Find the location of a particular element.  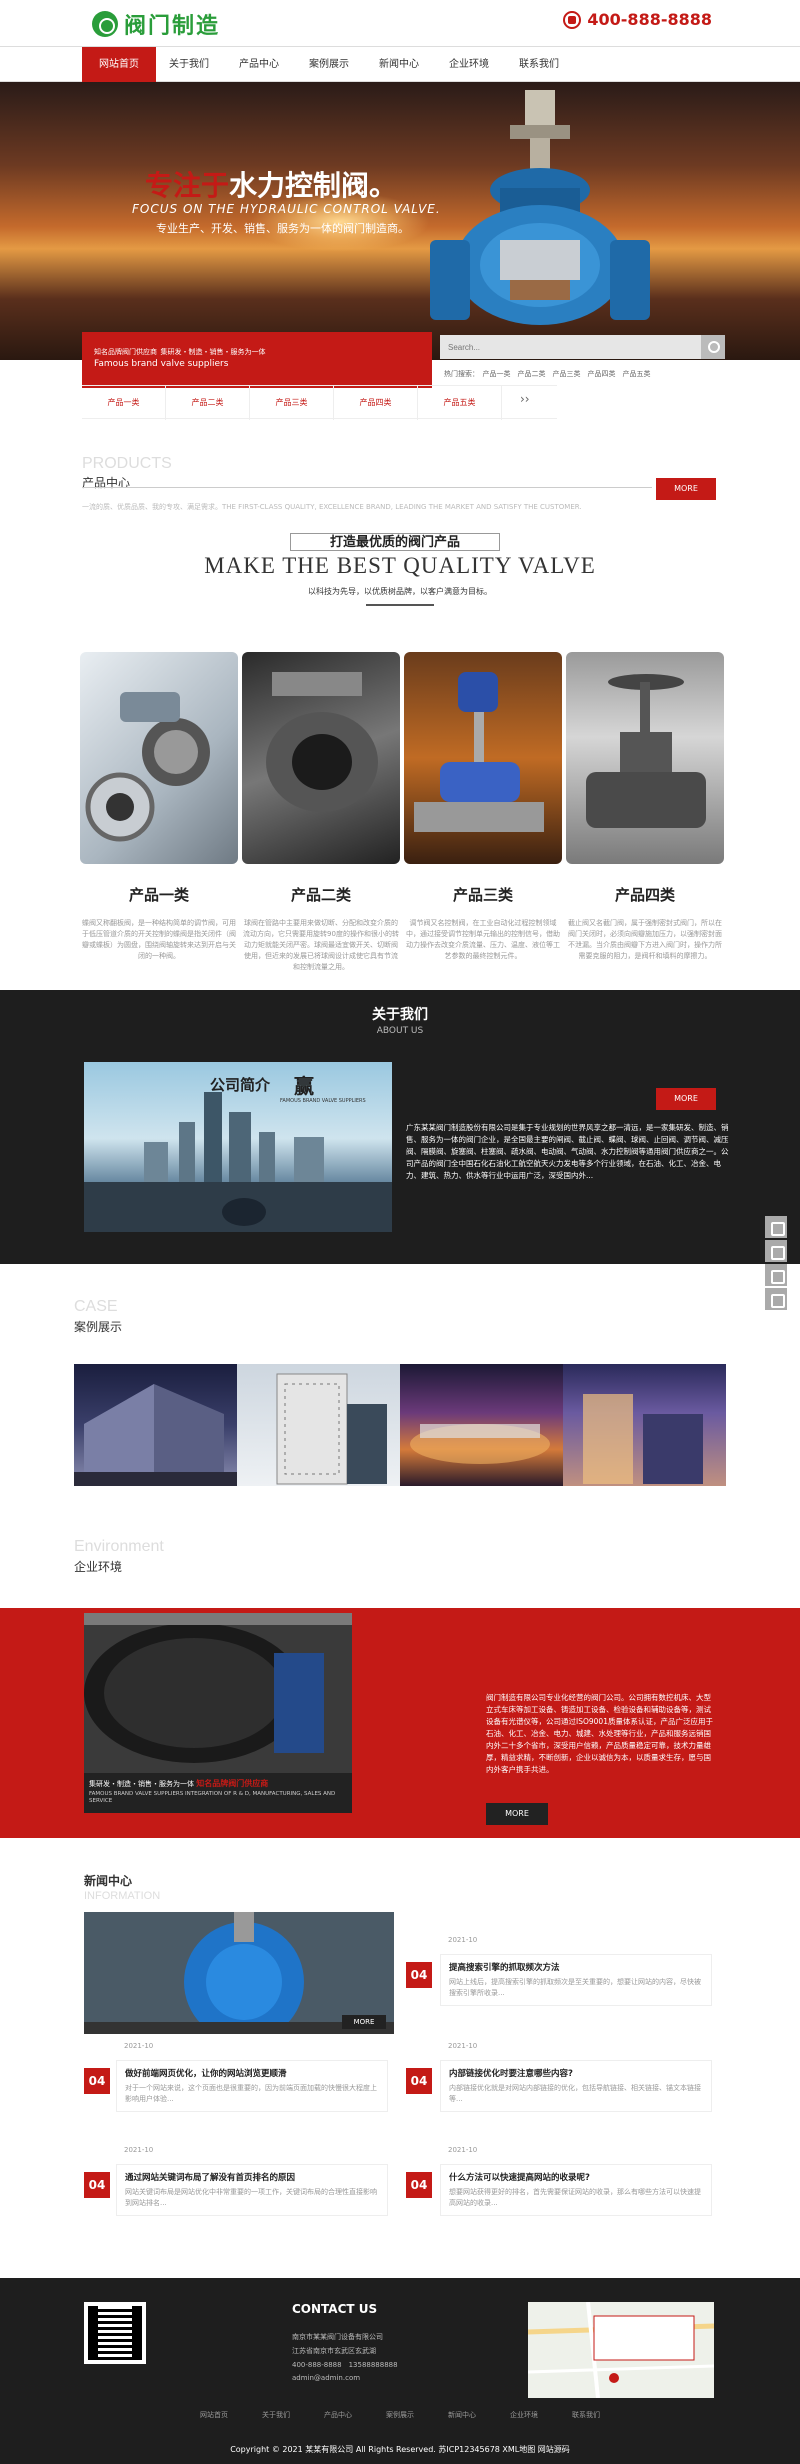

product-title-3: 产品三类 is located at coordinates (483, 894).